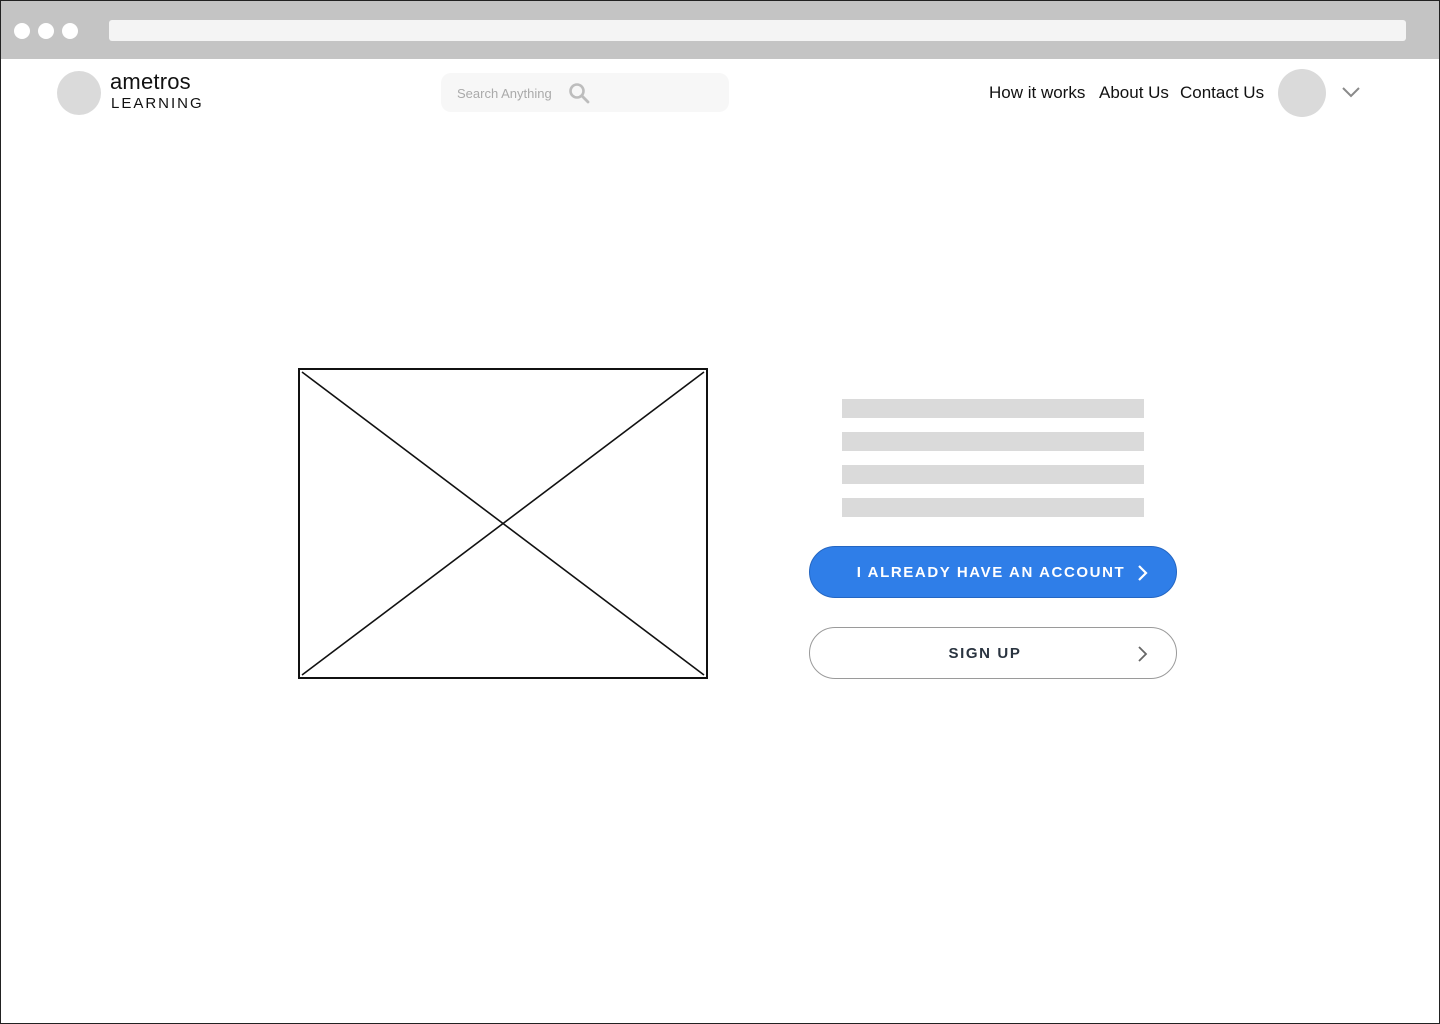 Image resolution: width=1440 pixels, height=1024 pixels. Describe the element at coordinates (46, 31) in the screenshot. I see `window-minimize-dot` at that location.